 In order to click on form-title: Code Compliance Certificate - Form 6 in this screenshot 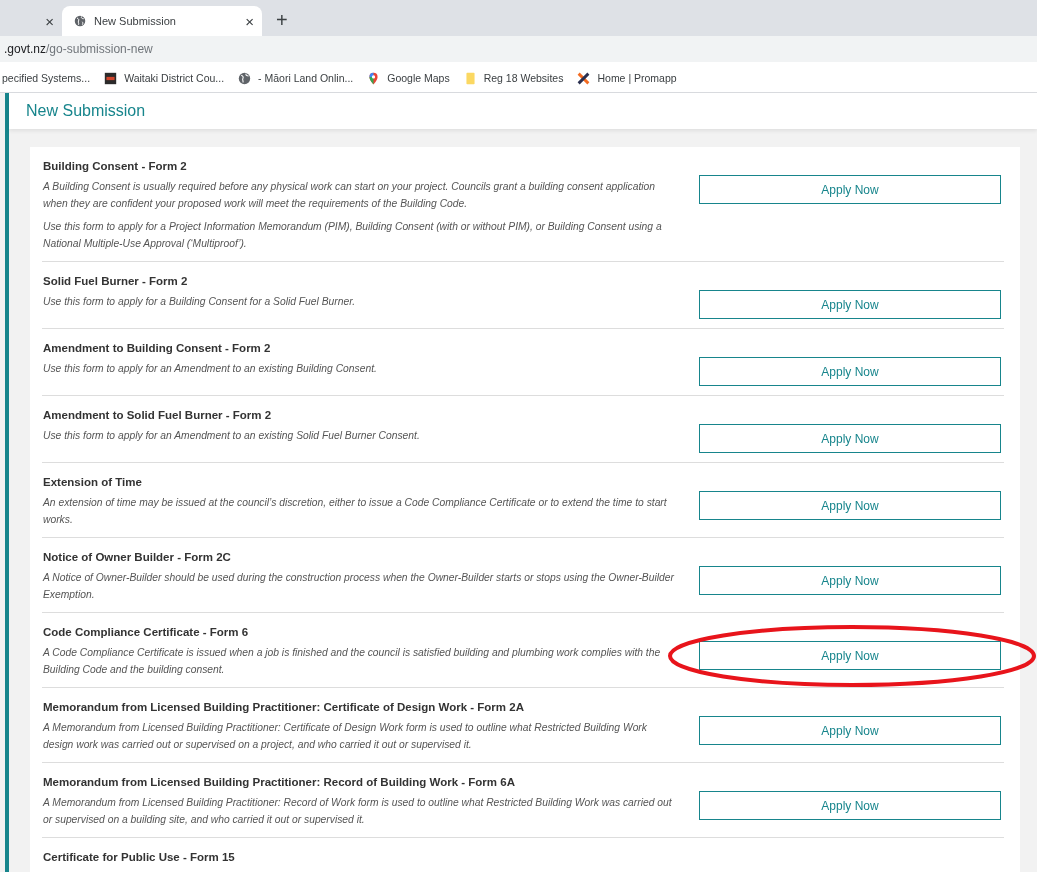, I will do `click(146, 632)`.